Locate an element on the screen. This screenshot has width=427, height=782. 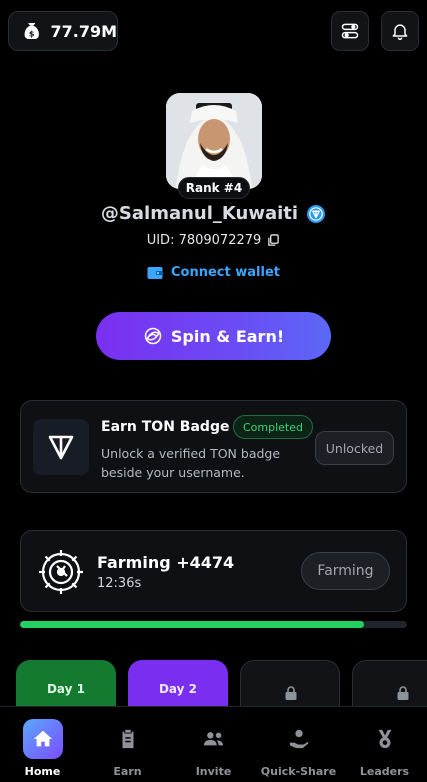
username-row: @Salmanul_Kuwaiti is located at coordinates (213, 213).